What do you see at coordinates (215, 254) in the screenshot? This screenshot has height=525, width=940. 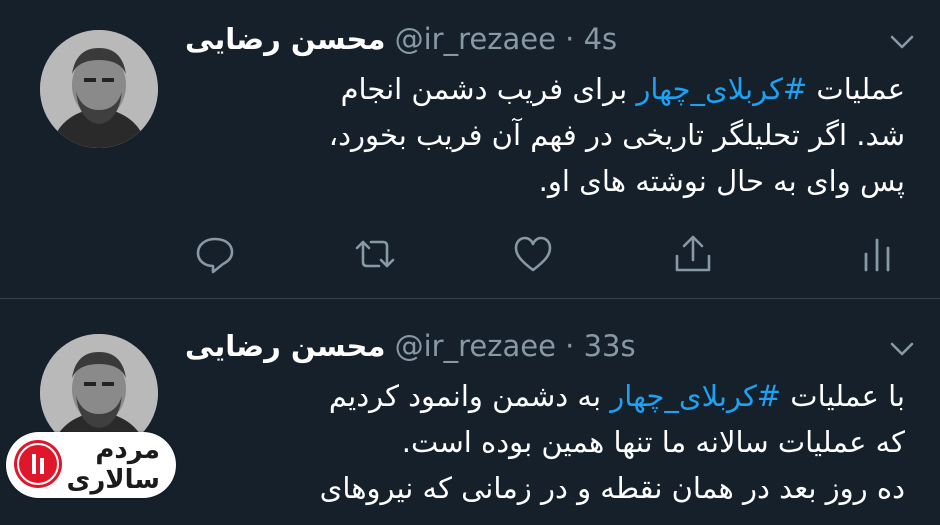 I see `reply-icon` at bounding box center [215, 254].